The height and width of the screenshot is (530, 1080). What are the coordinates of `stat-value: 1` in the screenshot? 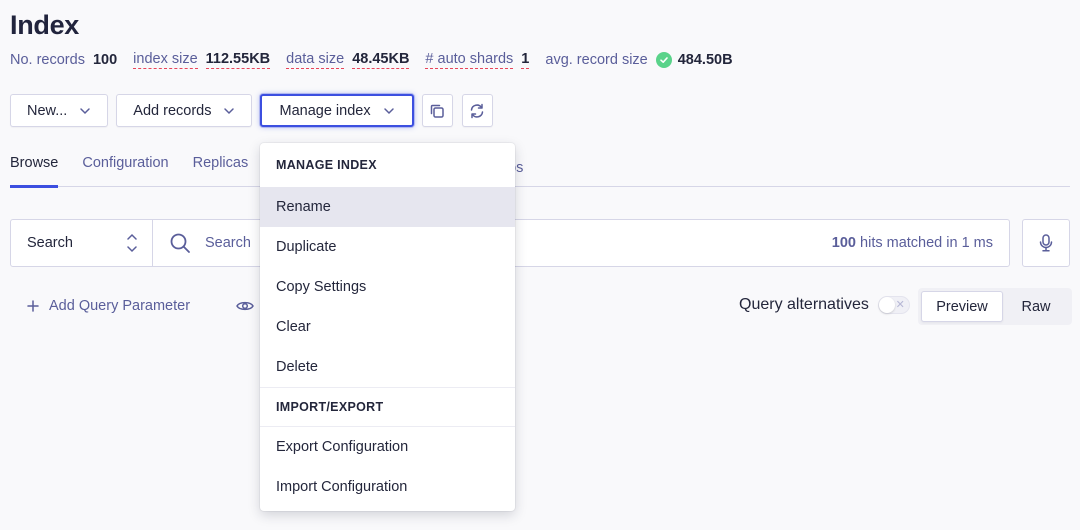 It's located at (525, 60).